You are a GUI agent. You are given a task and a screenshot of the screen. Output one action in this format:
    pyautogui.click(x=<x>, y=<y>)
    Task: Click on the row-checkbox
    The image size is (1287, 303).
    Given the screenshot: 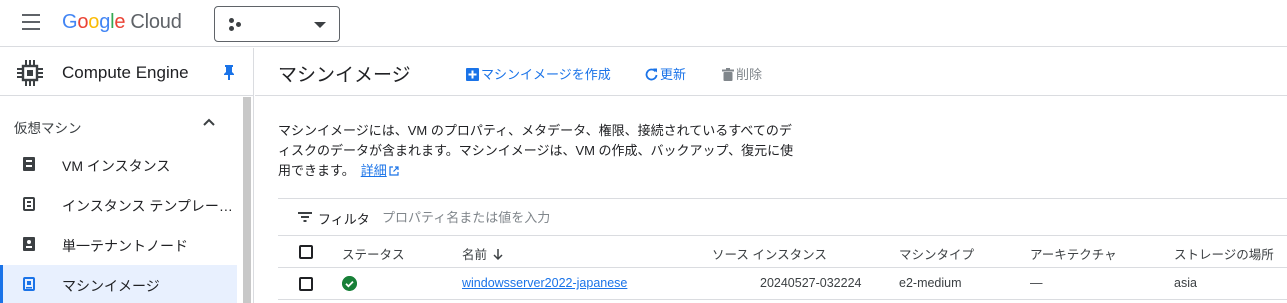 What is the action you would take?
    pyautogui.click(x=306, y=284)
    